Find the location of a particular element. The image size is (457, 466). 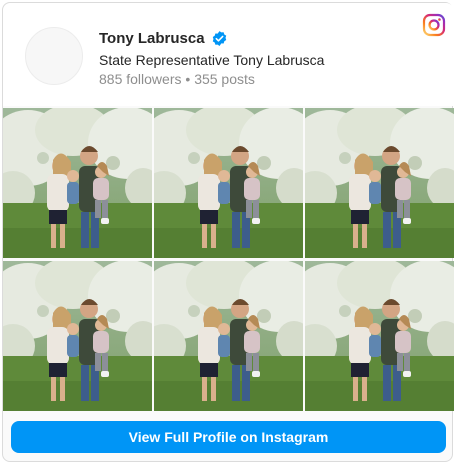

name-row: Tony Labrusca is located at coordinates (163, 38).